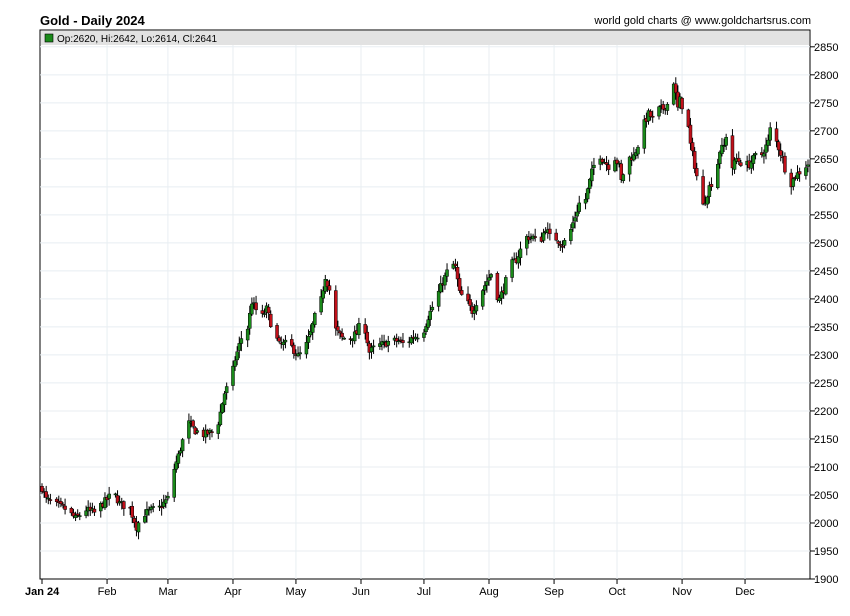 This screenshot has width=850, height=616. I want to click on y-tick-label: 1950, so click(826, 552).